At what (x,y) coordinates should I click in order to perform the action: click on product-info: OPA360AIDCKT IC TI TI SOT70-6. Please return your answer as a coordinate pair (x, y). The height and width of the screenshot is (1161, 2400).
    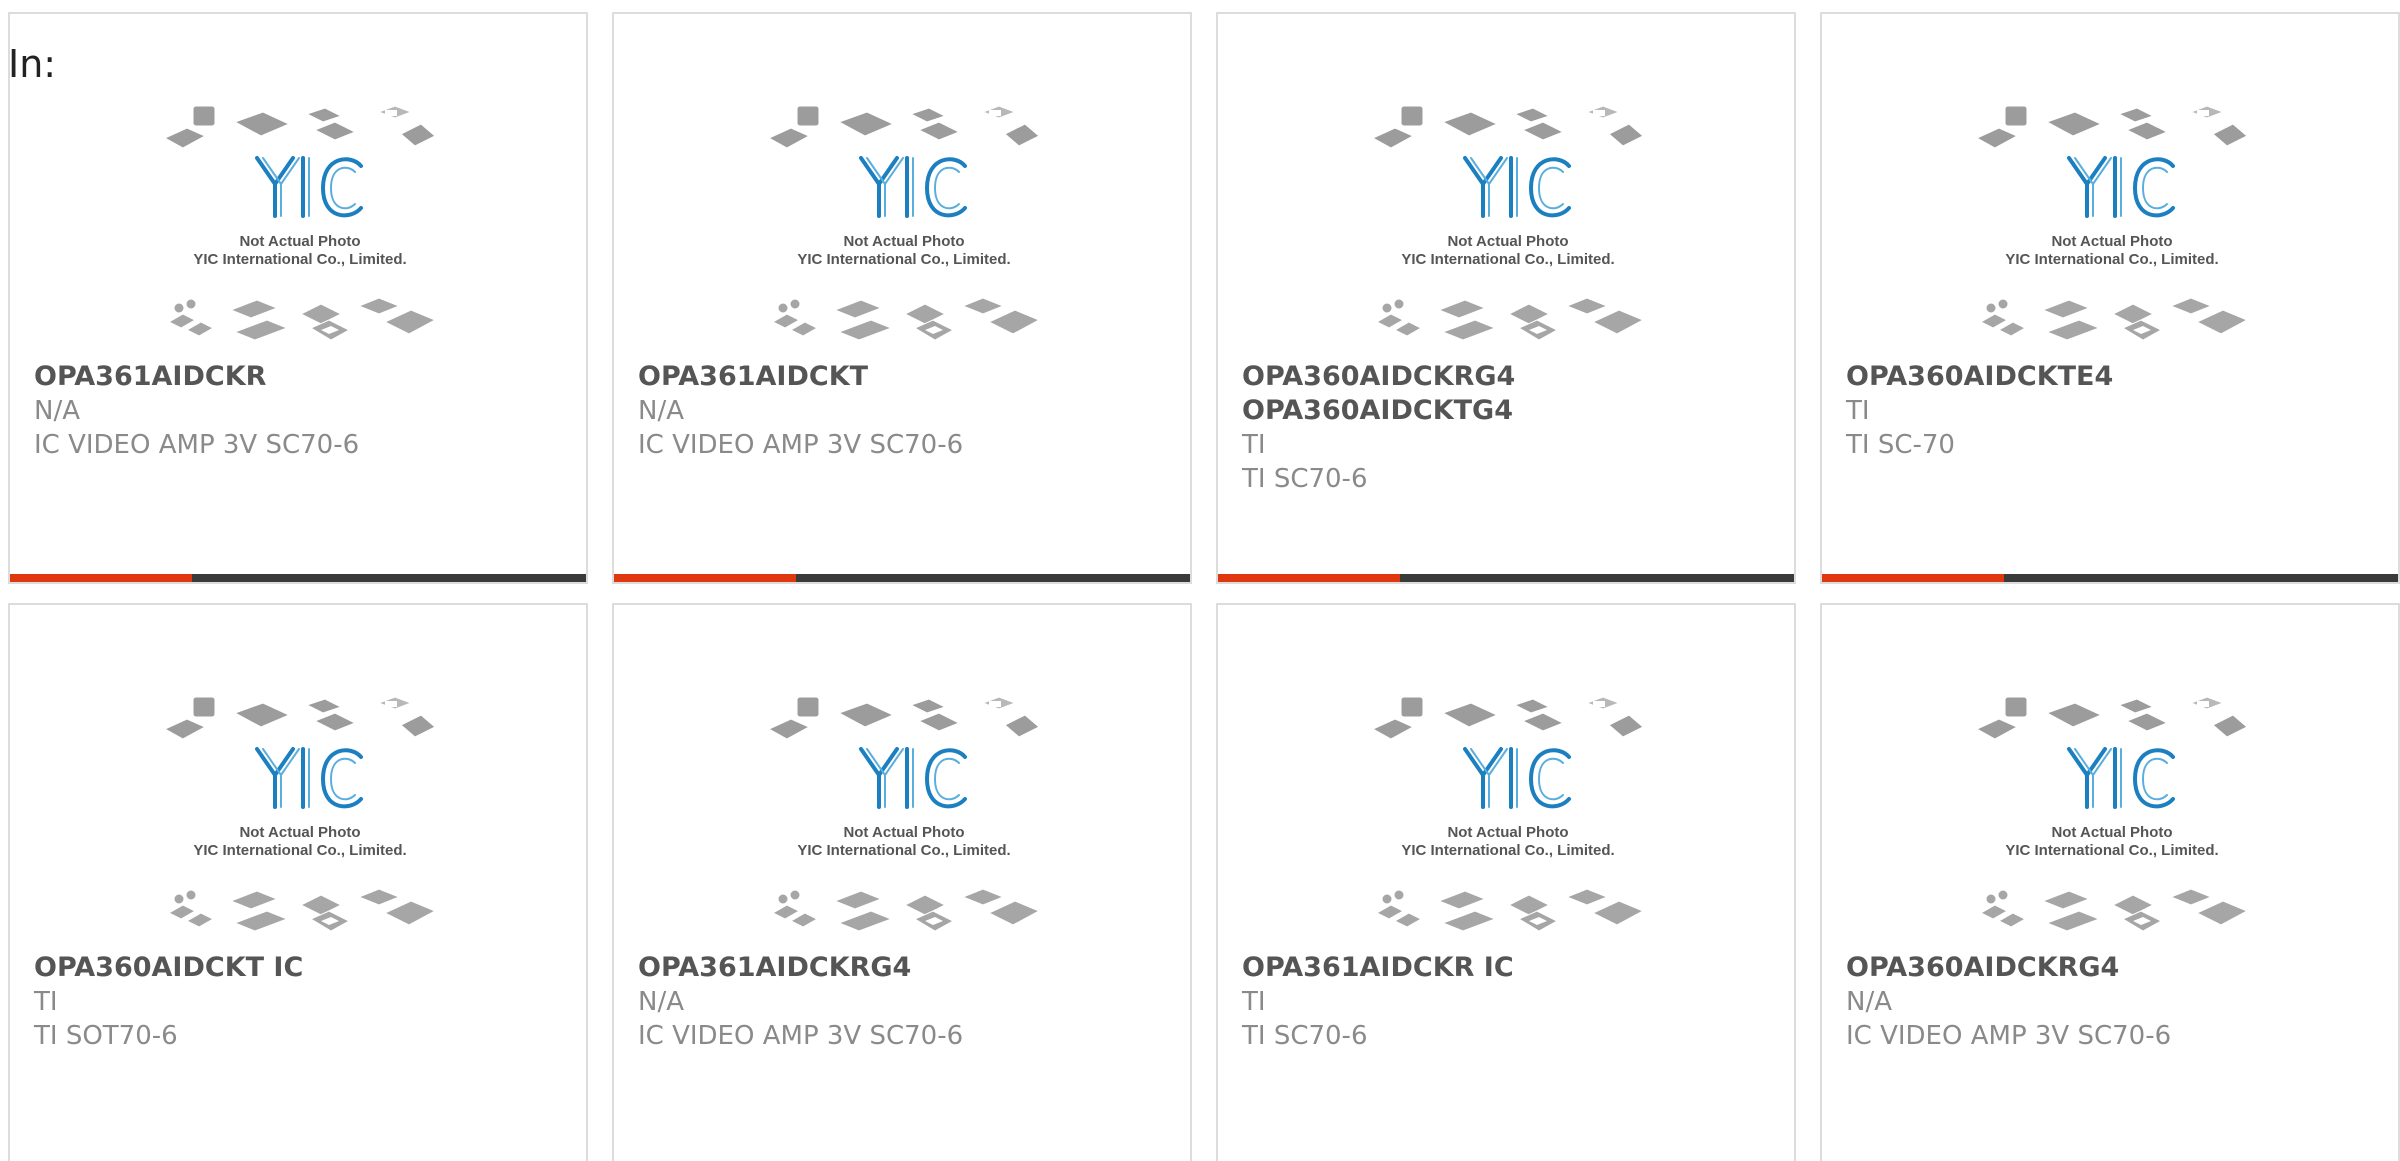
    Looking at the image, I should click on (299, 1002).